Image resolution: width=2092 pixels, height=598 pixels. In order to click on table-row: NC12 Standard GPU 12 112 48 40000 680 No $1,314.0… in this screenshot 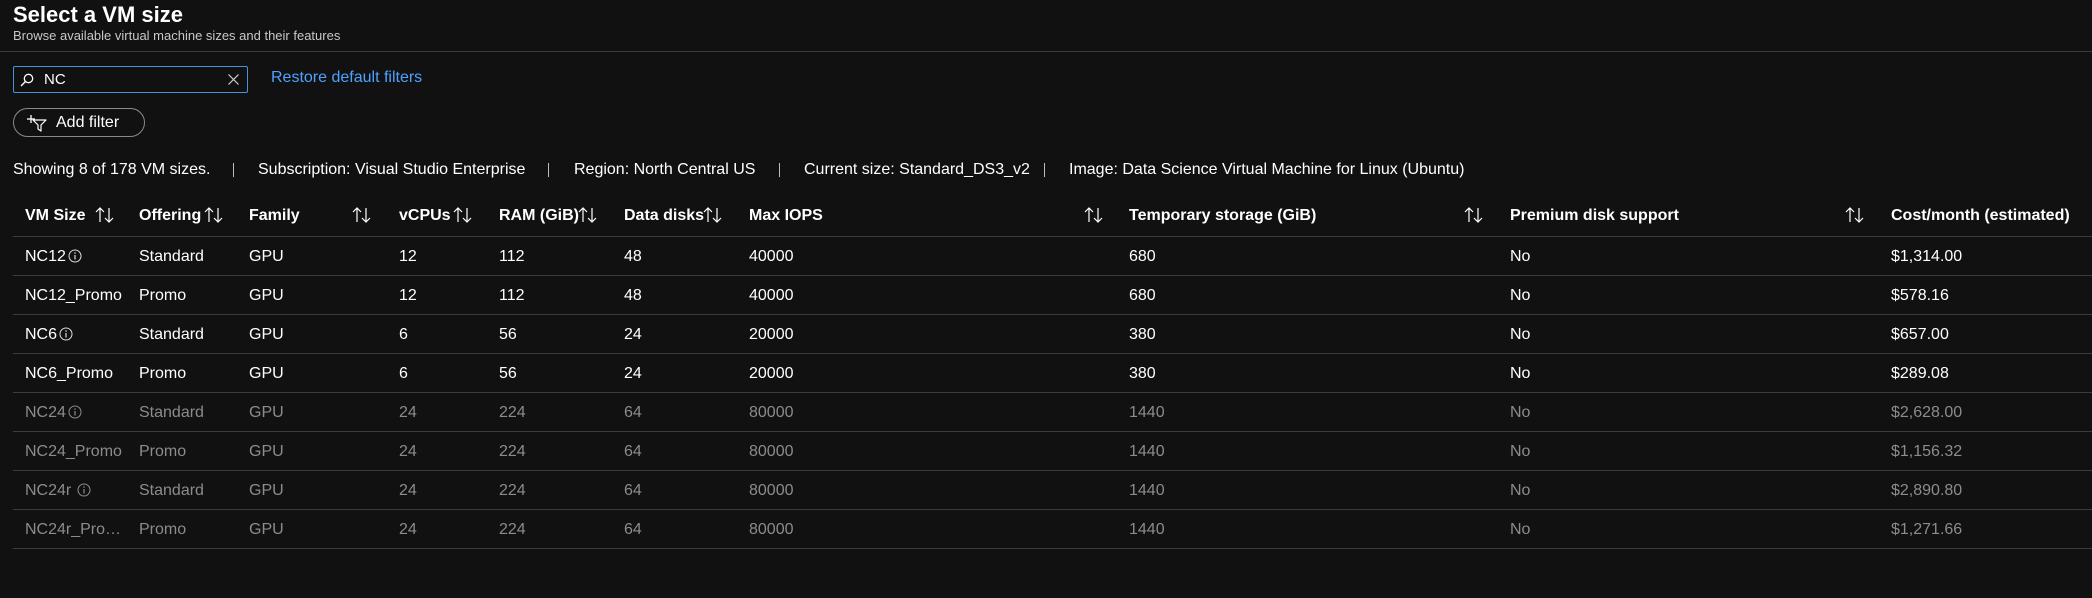, I will do `click(1052, 256)`.